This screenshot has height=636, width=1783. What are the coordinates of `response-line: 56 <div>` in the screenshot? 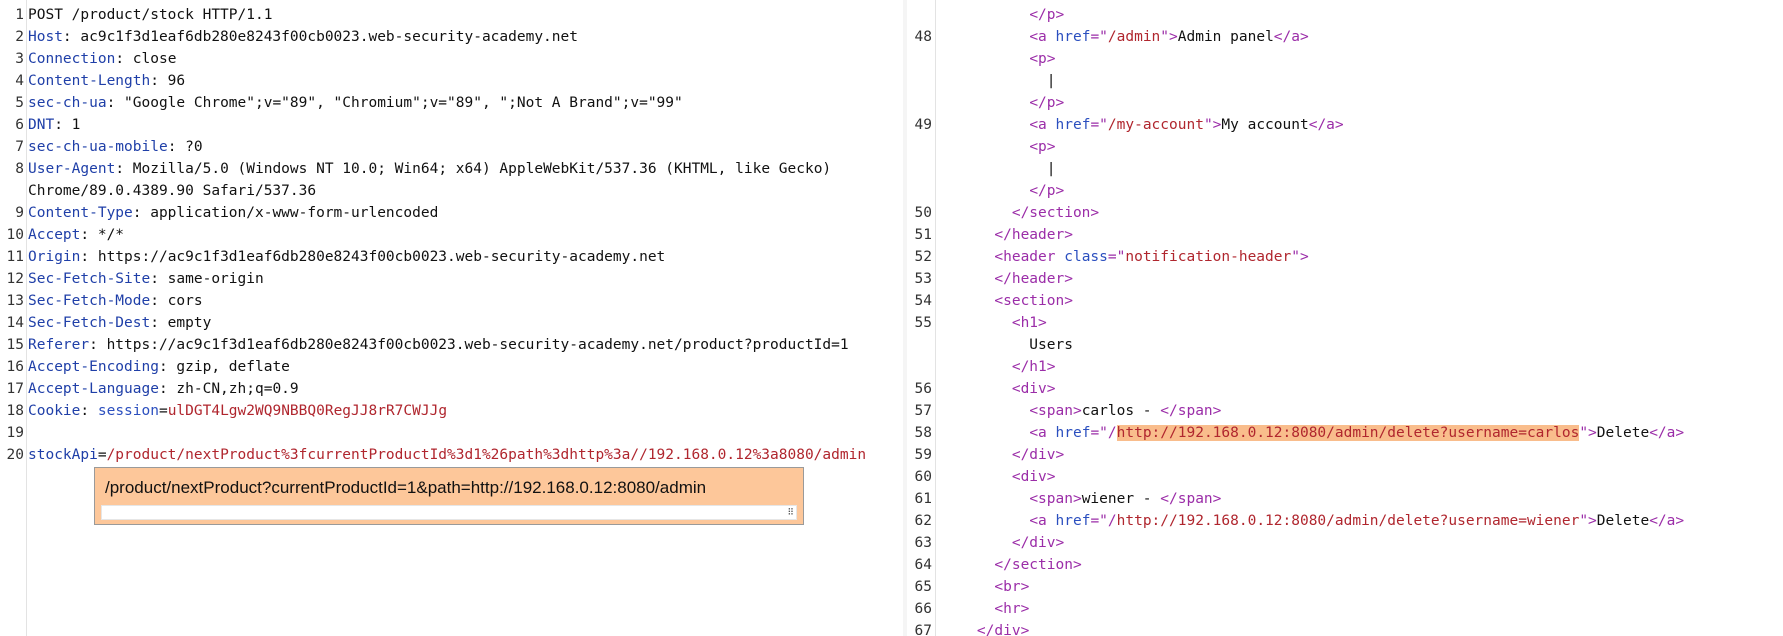 It's located at (1345, 389).